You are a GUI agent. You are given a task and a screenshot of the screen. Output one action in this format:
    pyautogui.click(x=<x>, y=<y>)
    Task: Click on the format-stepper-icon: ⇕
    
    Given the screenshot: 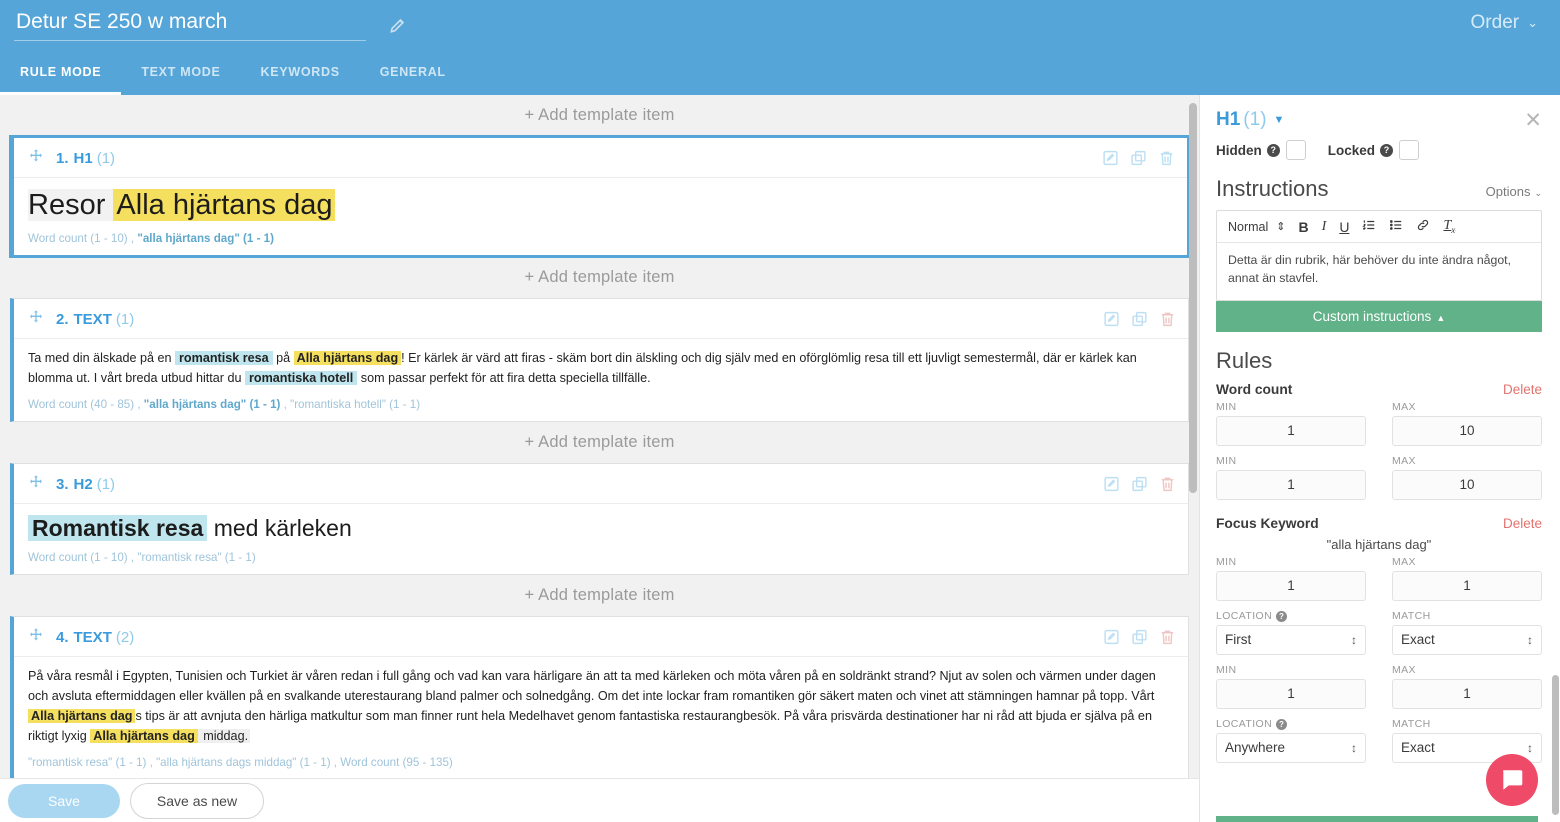 What is the action you would take?
    pyautogui.click(x=1280, y=226)
    